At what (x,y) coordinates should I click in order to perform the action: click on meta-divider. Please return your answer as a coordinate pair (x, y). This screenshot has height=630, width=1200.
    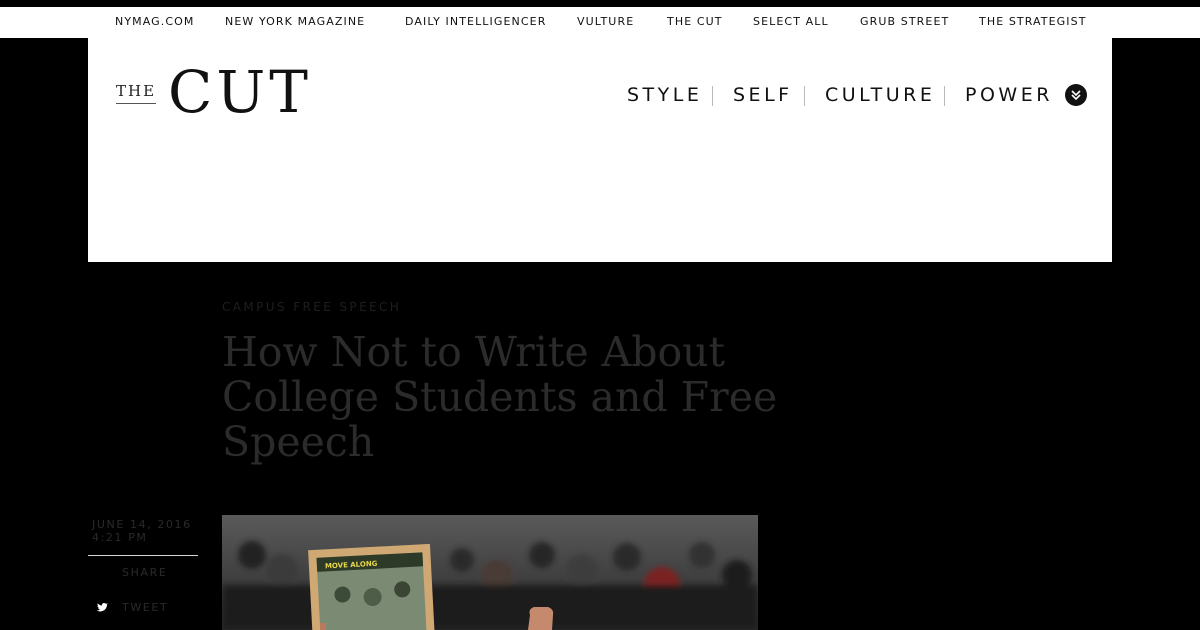
    Looking at the image, I should click on (143, 555).